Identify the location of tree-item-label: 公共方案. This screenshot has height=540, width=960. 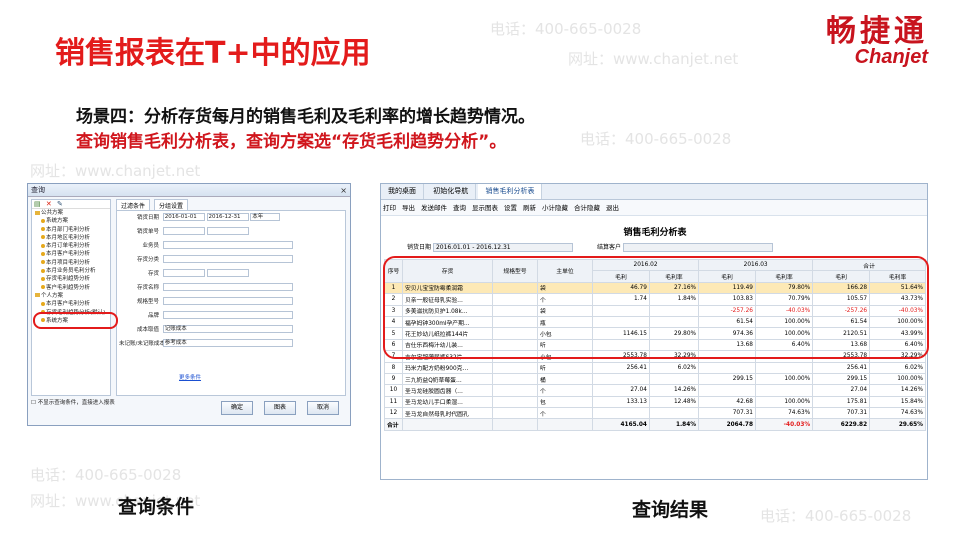
(52, 213).